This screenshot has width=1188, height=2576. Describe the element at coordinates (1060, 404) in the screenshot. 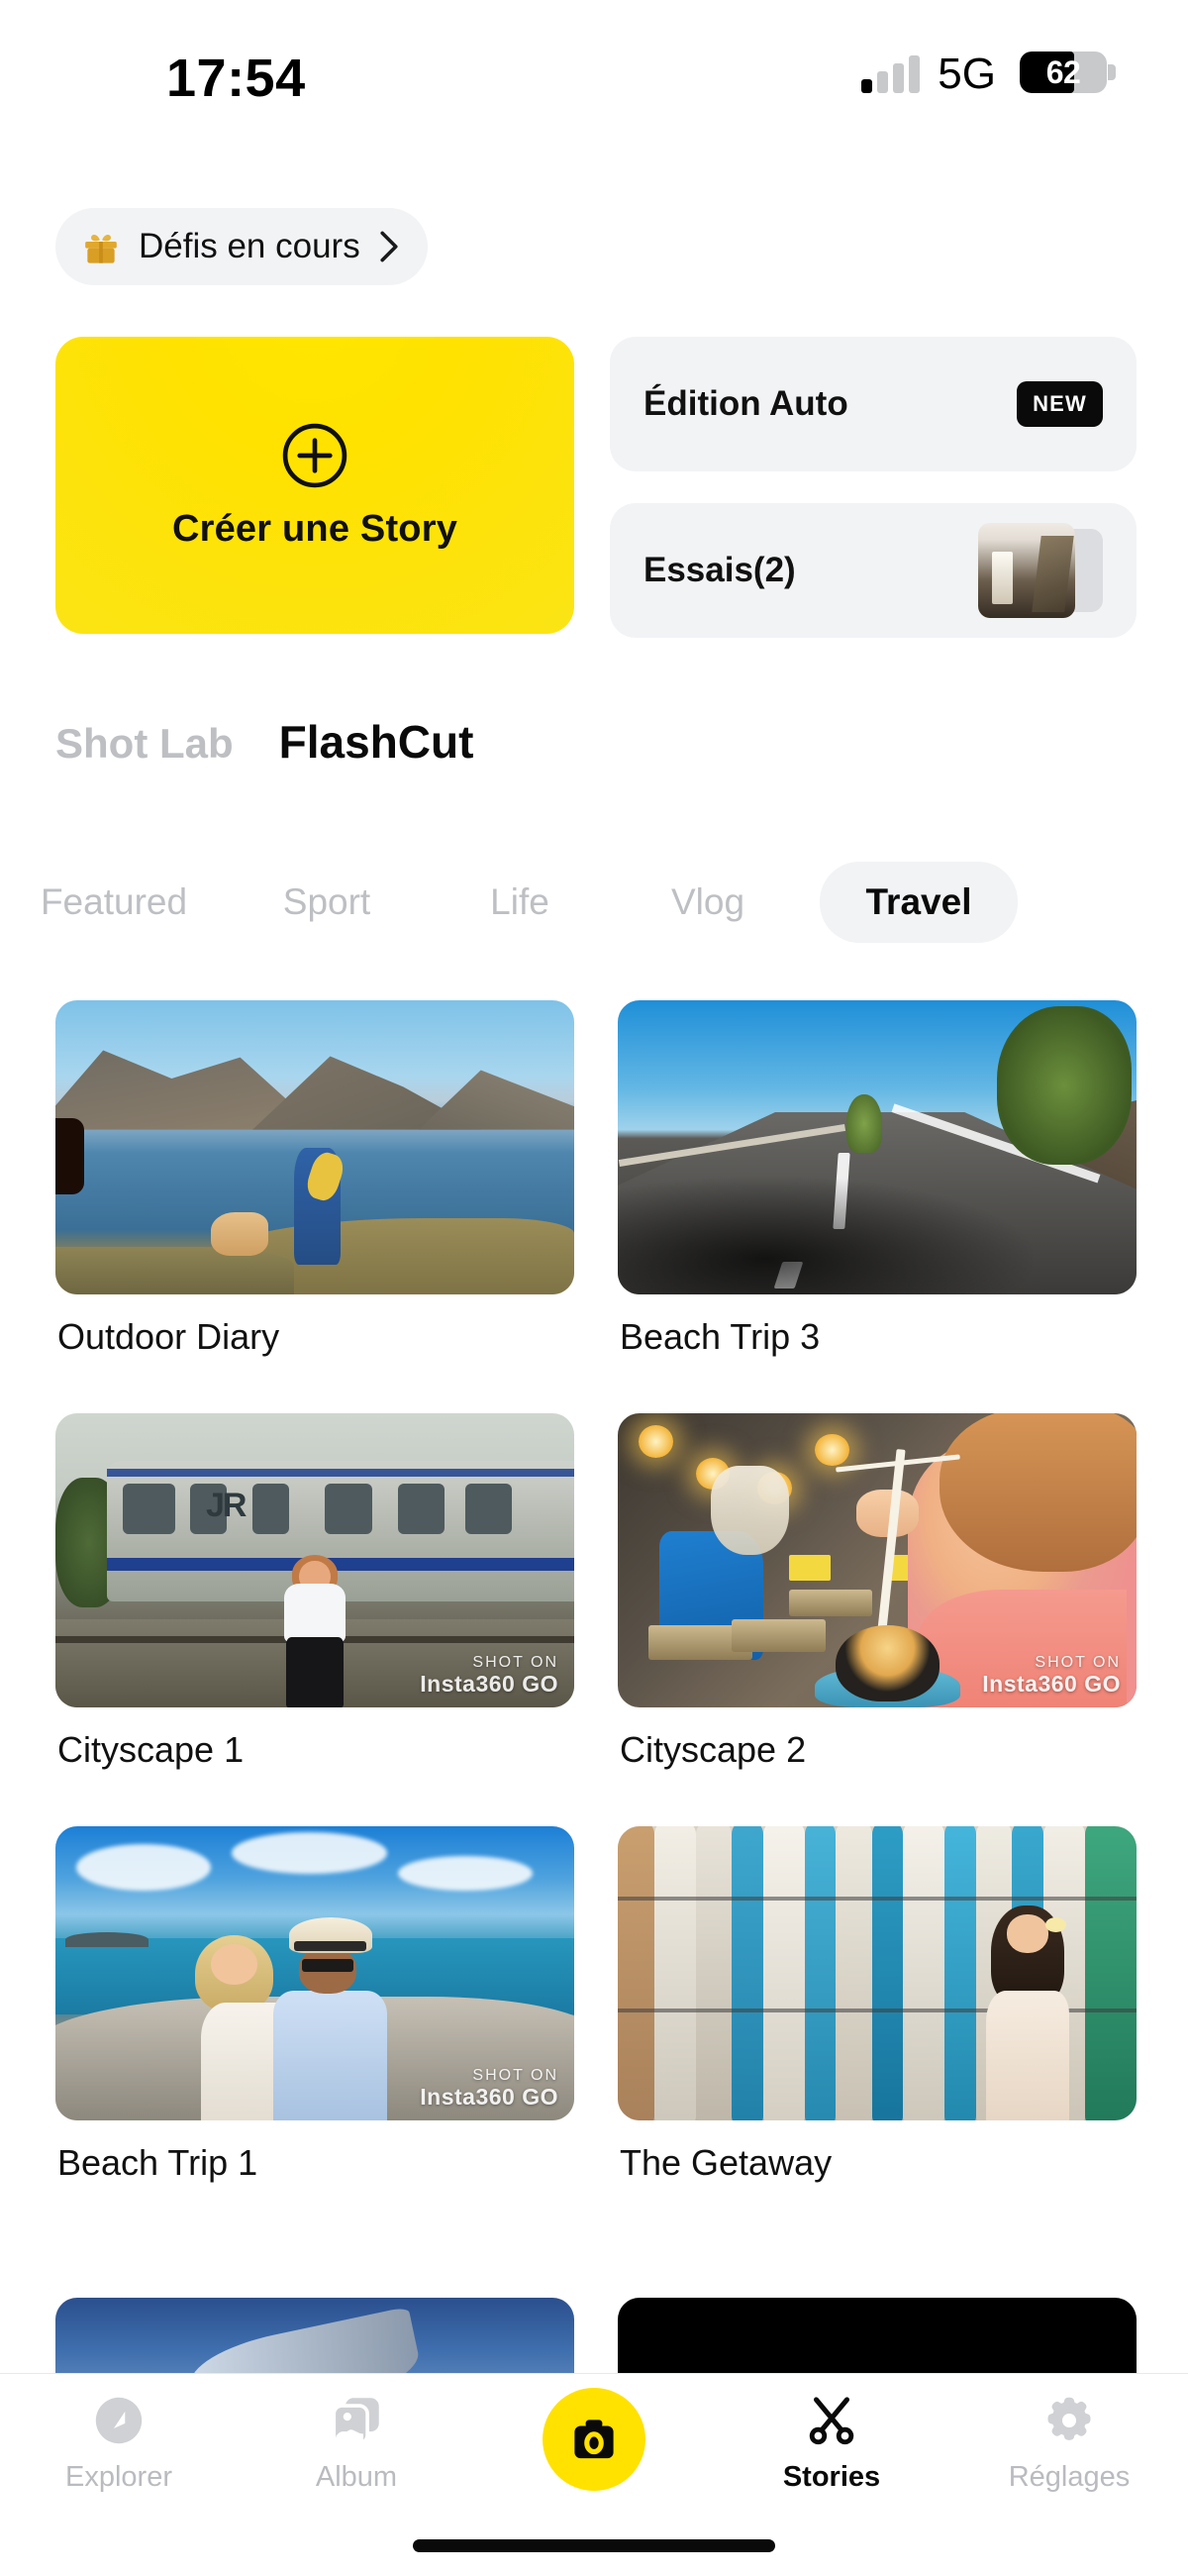

I see `new-badge: NEW` at that location.